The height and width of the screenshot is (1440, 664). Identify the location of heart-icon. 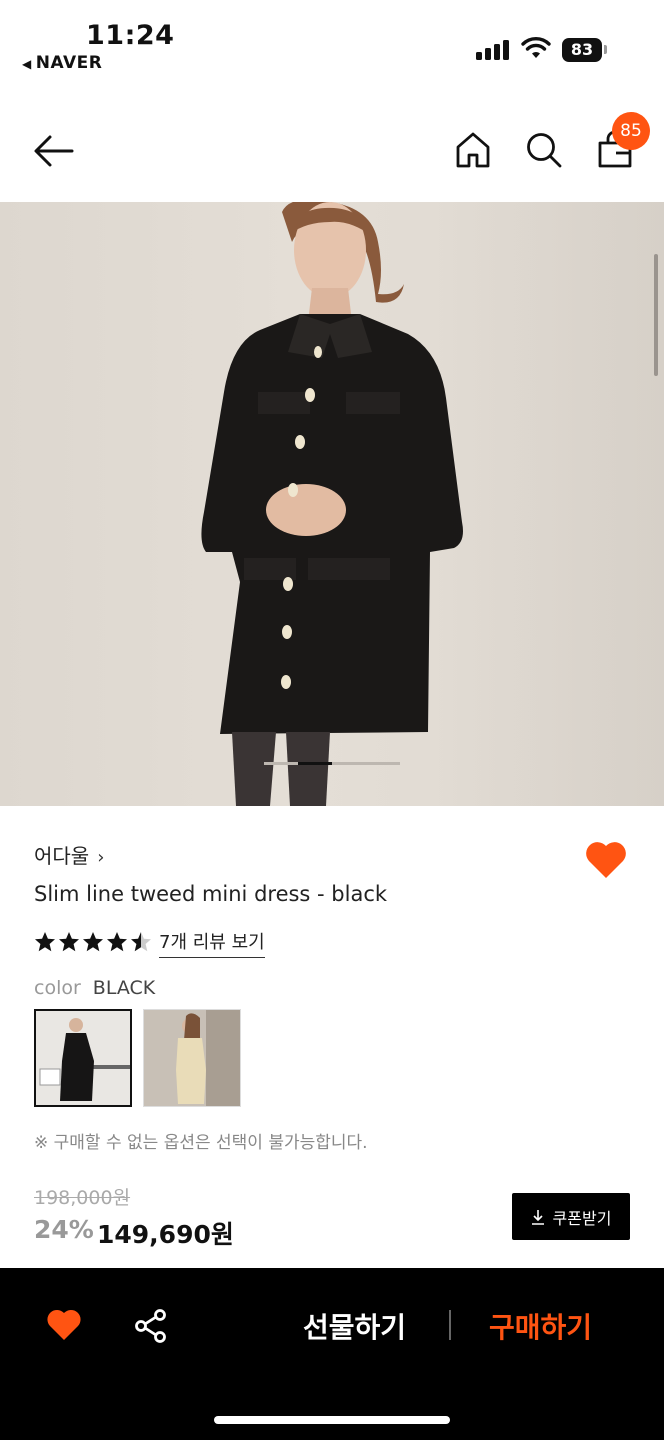
(606, 860).